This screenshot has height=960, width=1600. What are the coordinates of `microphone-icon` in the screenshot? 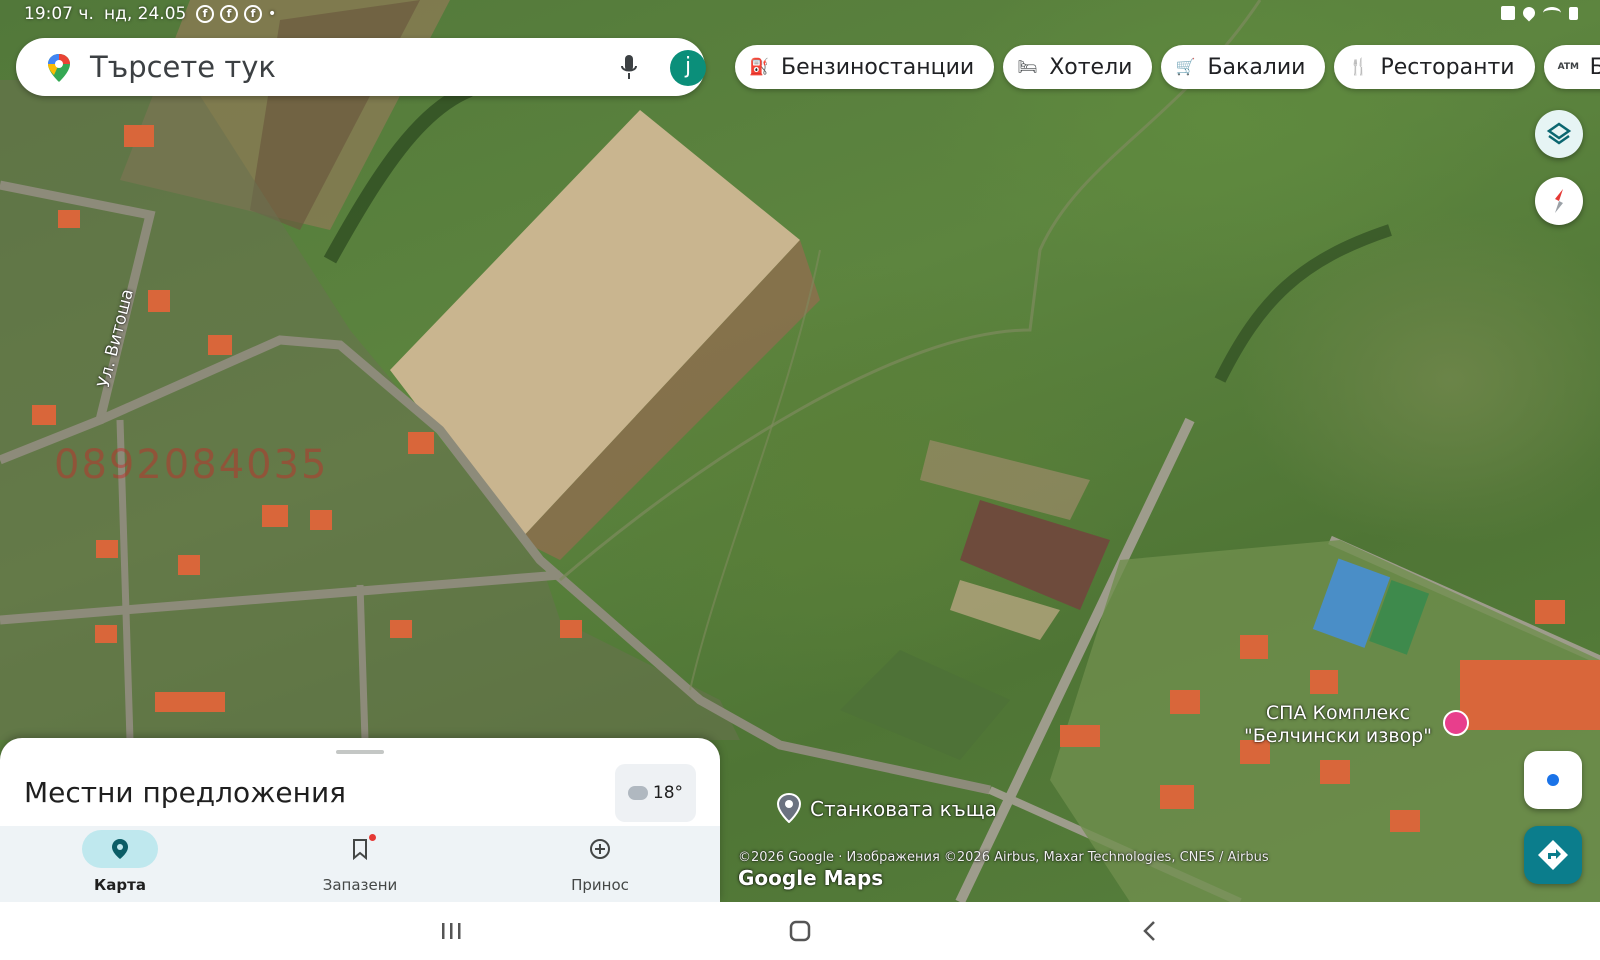 It's located at (629, 68).